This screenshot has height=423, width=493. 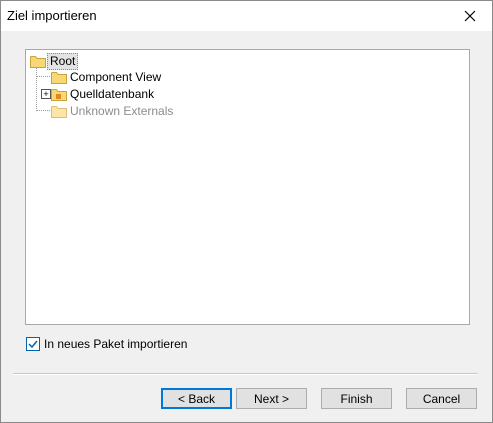 I want to click on separator, so click(x=245, y=374).